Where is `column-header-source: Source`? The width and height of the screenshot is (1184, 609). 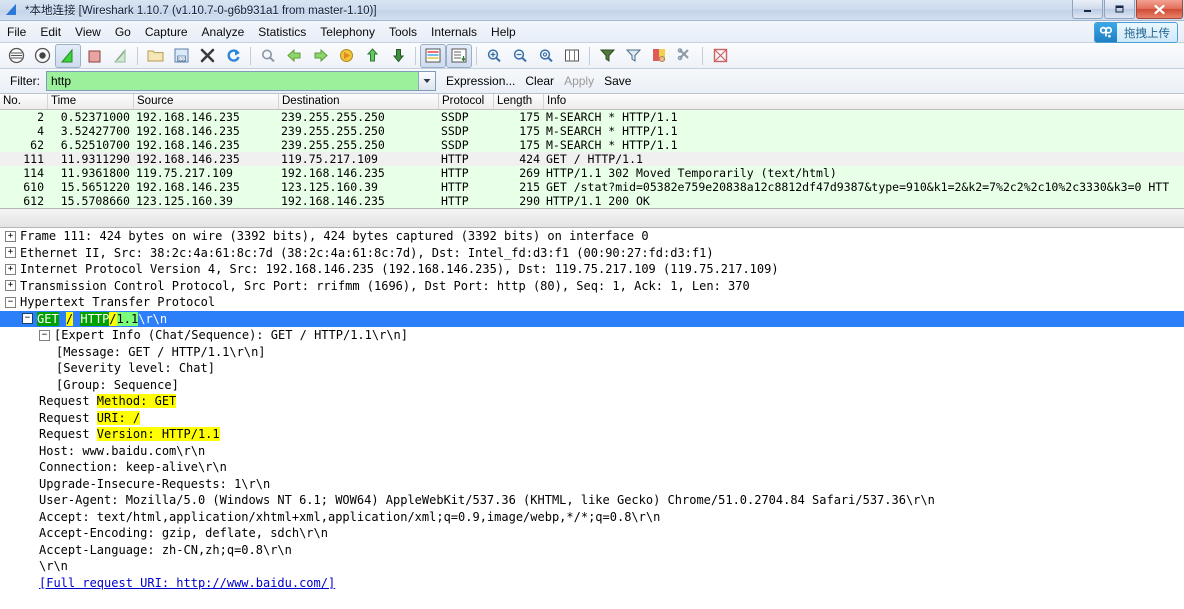 column-header-source: Source is located at coordinates (206, 101).